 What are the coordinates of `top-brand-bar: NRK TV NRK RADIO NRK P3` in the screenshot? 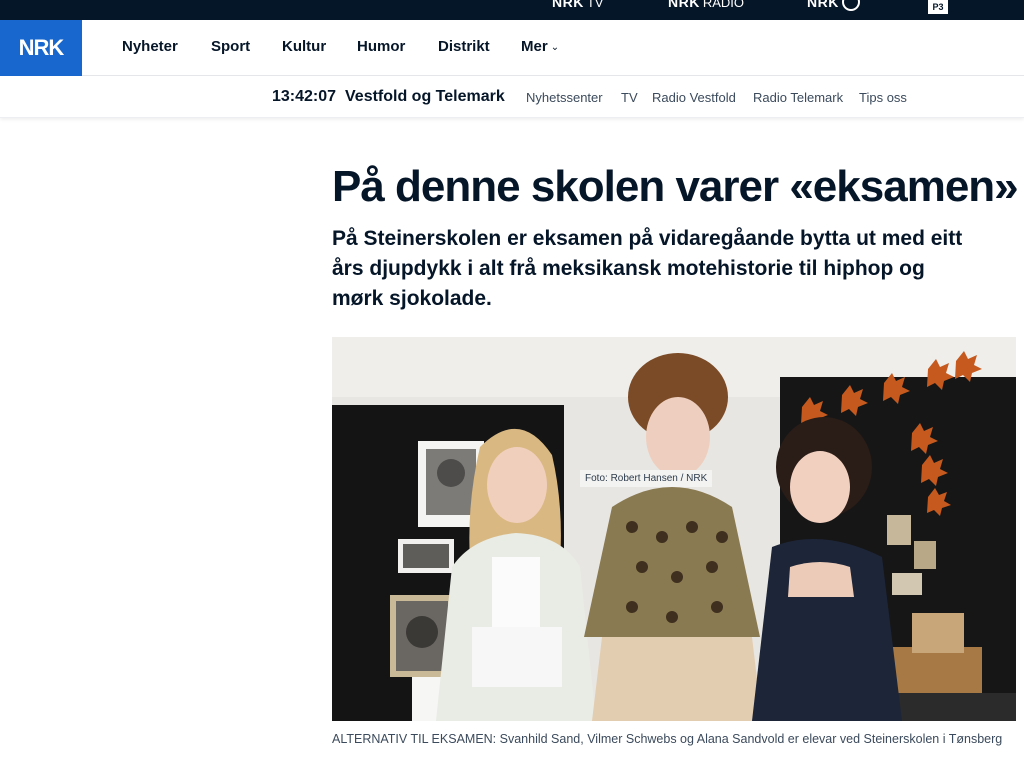 It's located at (512, 10).